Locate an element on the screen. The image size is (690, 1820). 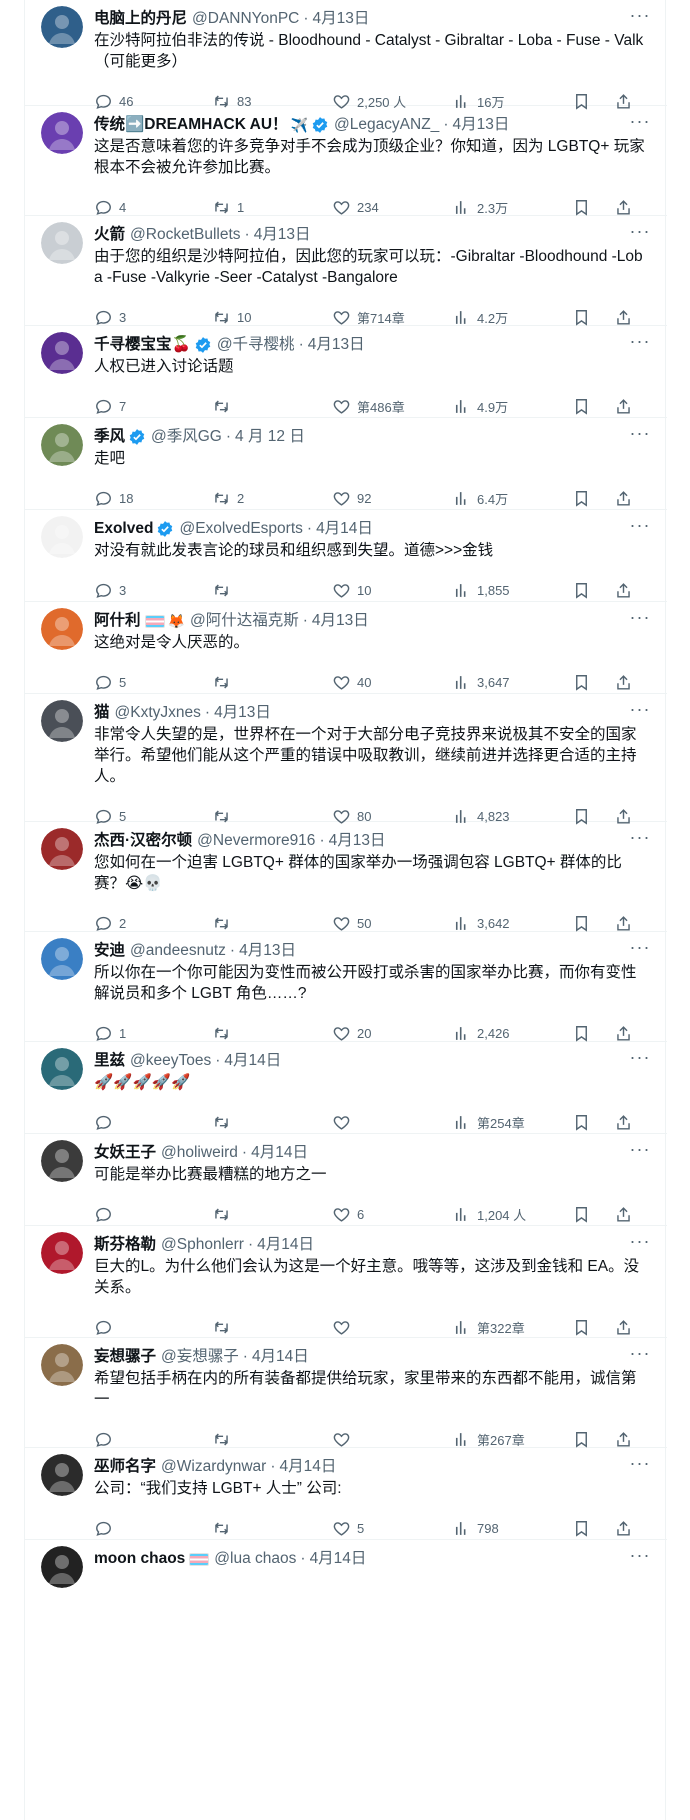
views-button: 1,204 人 is located at coordinates (489, 1214).